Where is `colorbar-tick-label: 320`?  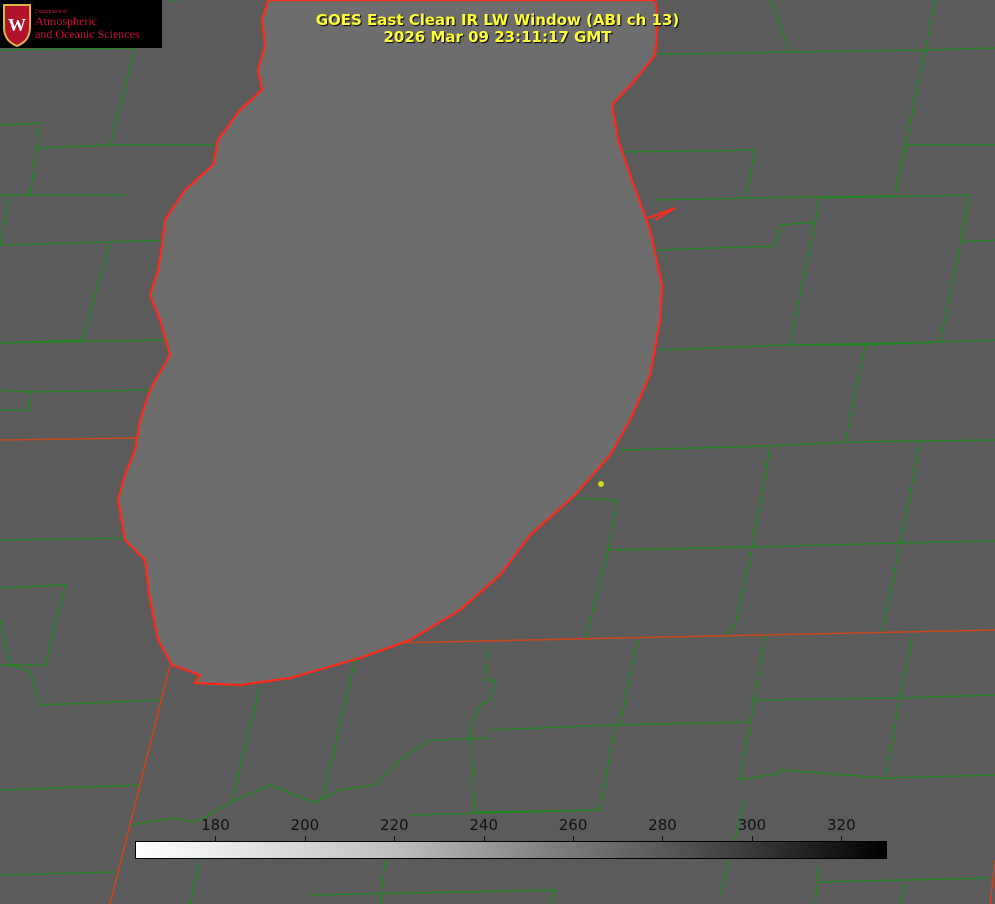
colorbar-tick-label: 320 is located at coordinates (841, 825).